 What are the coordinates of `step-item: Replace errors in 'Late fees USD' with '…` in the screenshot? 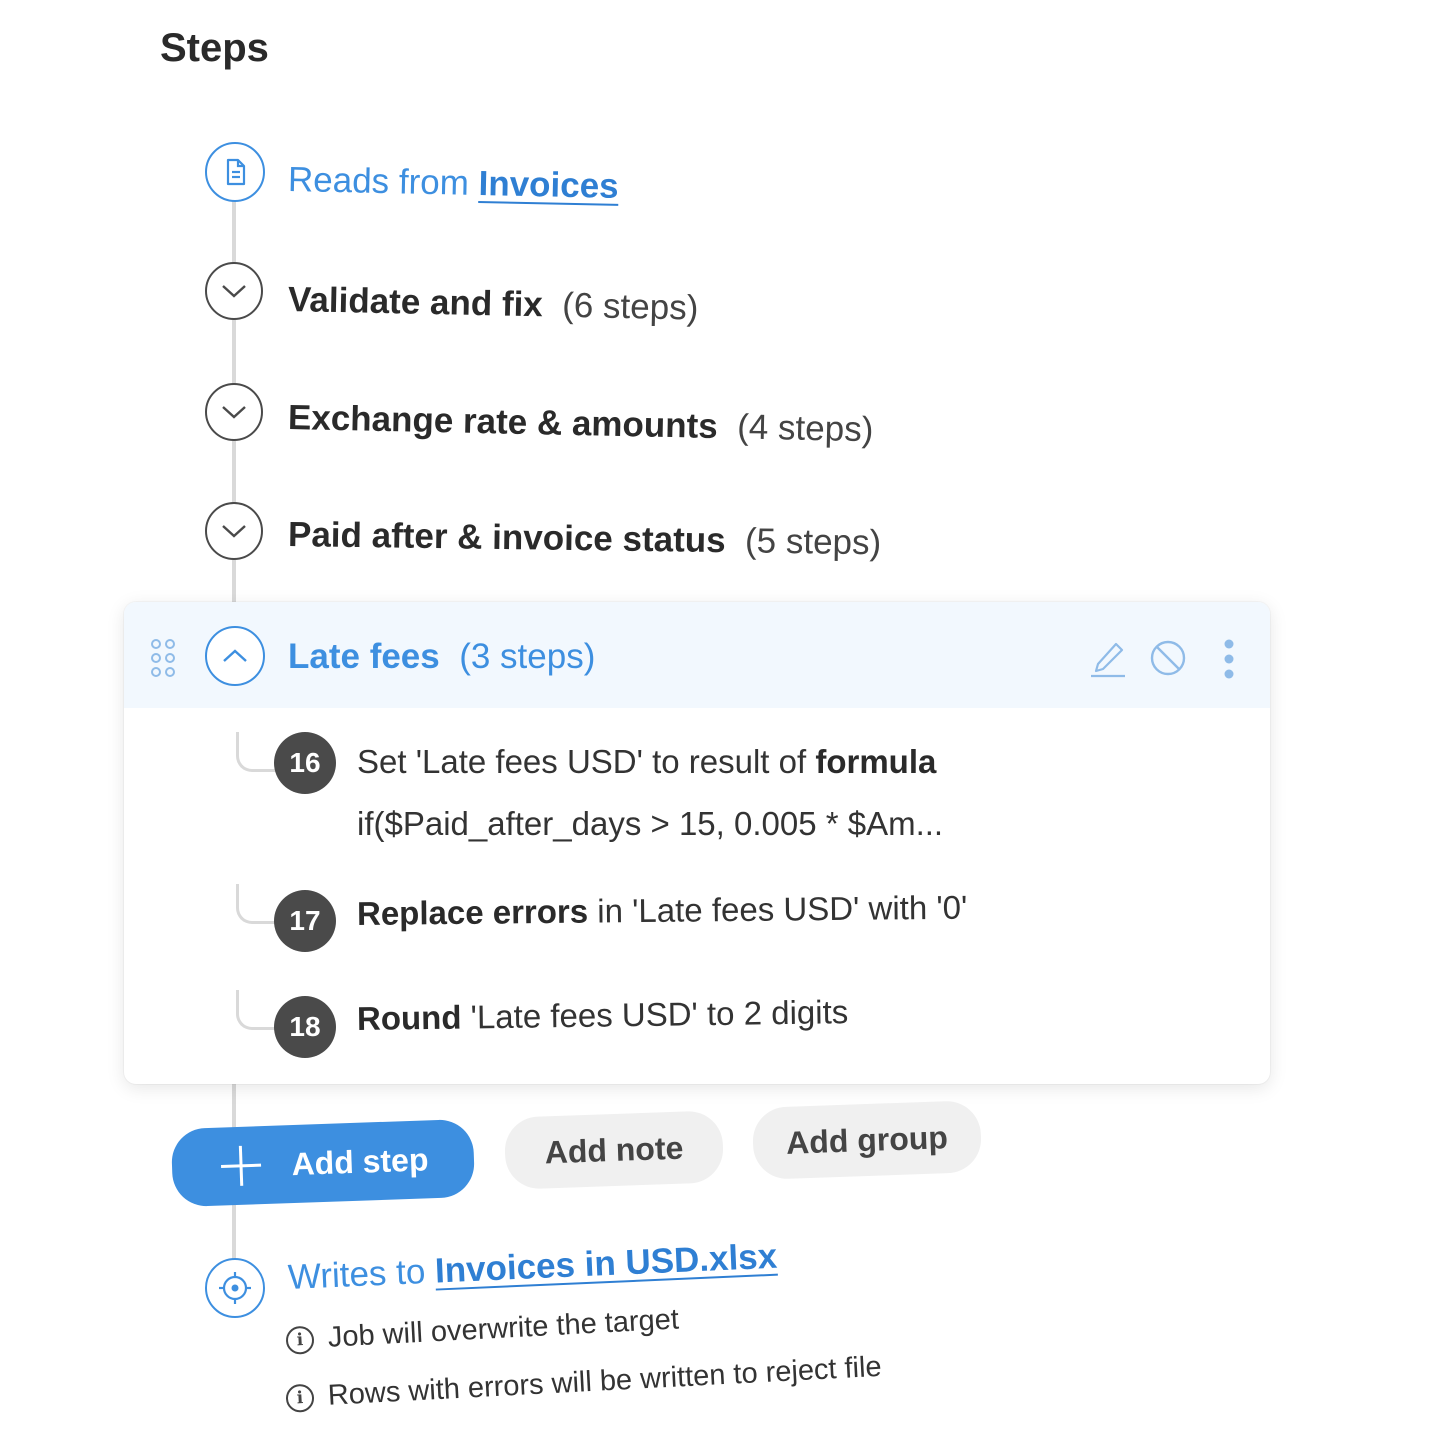 It's located at (662, 911).